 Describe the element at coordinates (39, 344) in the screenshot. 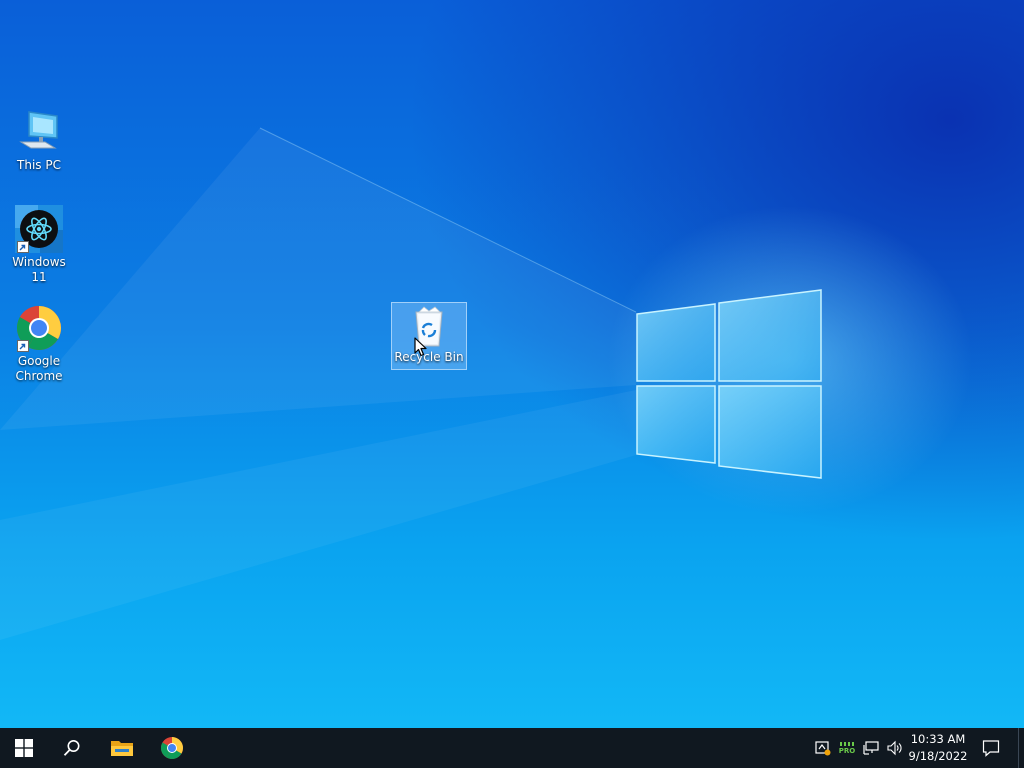

I see `desktop-icon-google-chrome: Google Chrome` at that location.